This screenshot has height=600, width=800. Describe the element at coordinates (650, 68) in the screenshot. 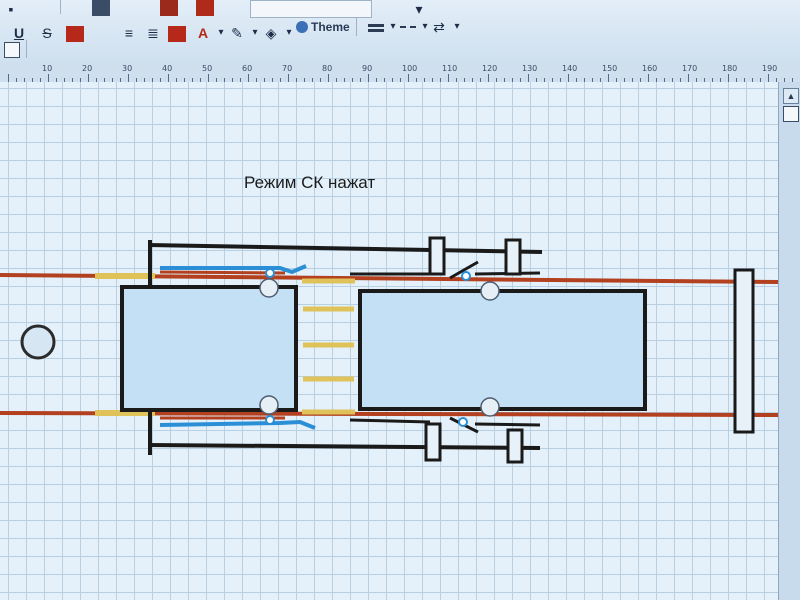

I see `ruler-label: 160` at that location.